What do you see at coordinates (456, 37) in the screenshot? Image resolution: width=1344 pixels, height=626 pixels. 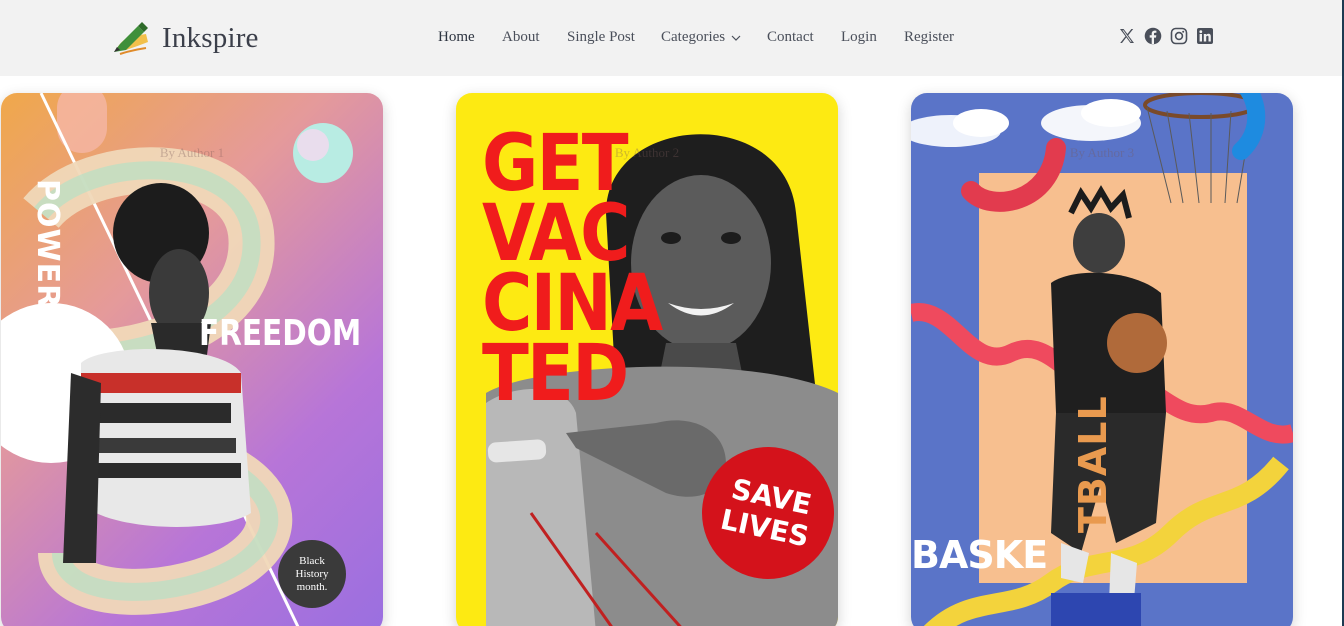 I see `nav-home: Home` at bounding box center [456, 37].